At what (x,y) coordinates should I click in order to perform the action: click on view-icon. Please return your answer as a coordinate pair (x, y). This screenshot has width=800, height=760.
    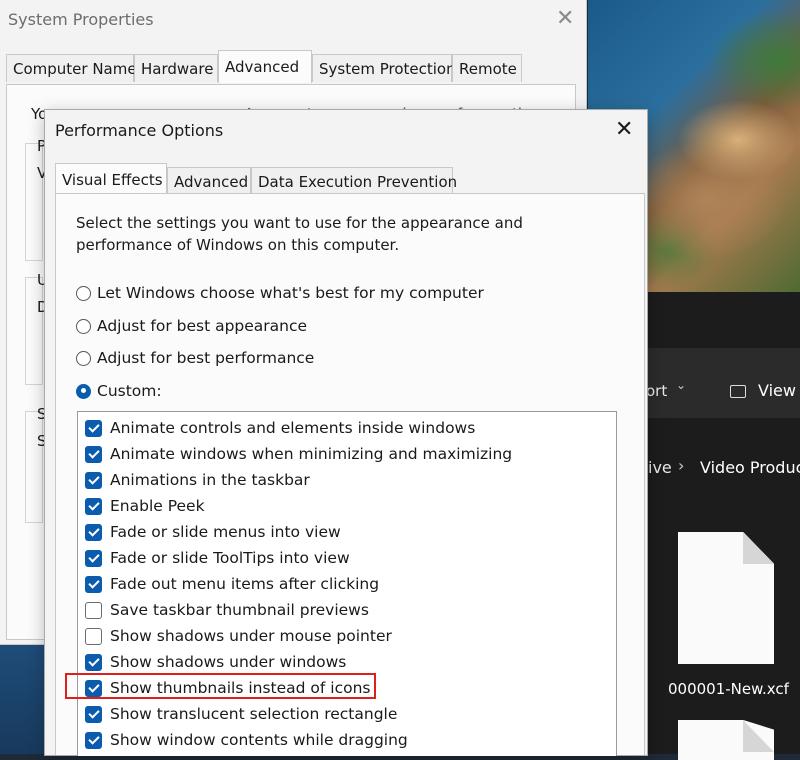
    Looking at the image, I should click on (738, 391).